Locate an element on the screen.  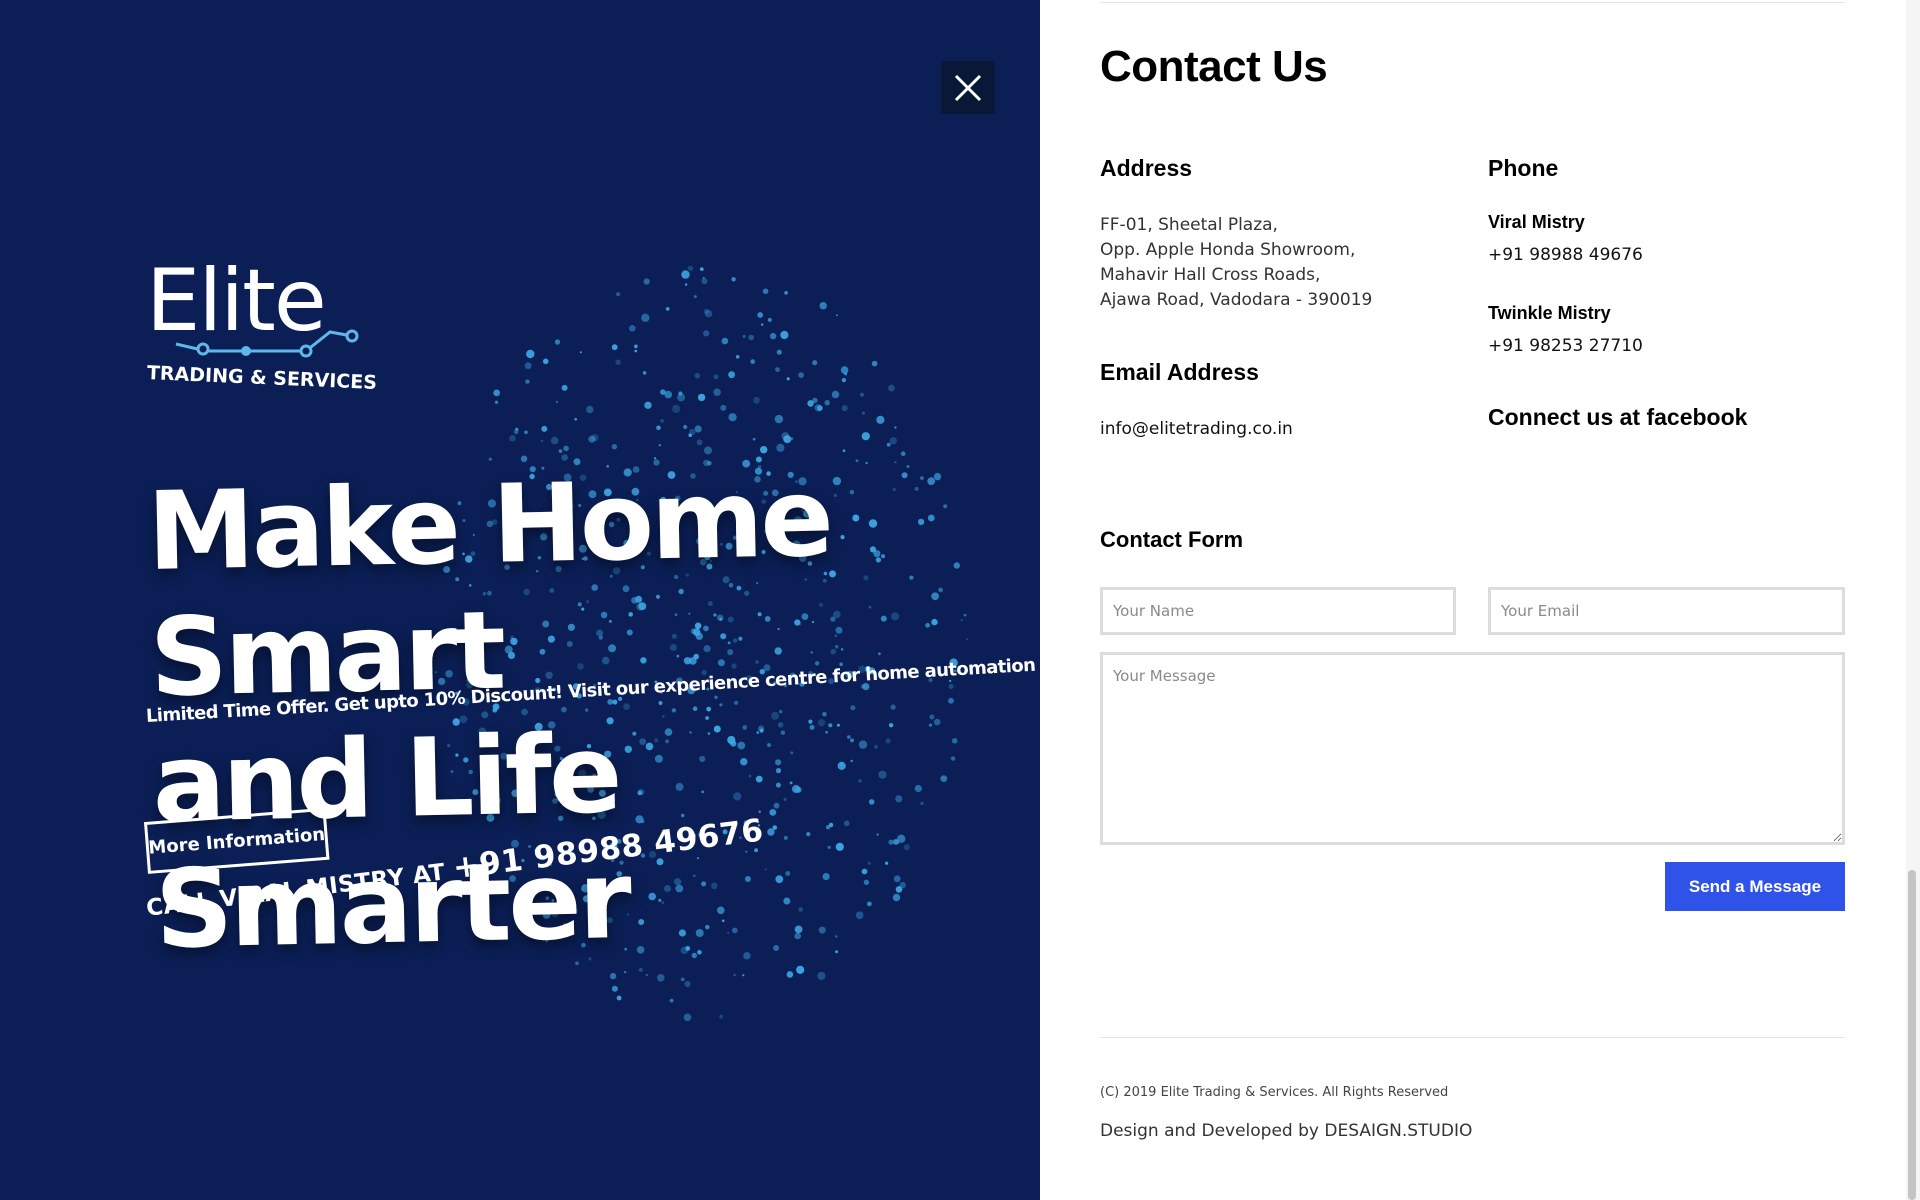
contact-phone-twinkle: +91 98253 27710 is located at coordinates (1565, 346).